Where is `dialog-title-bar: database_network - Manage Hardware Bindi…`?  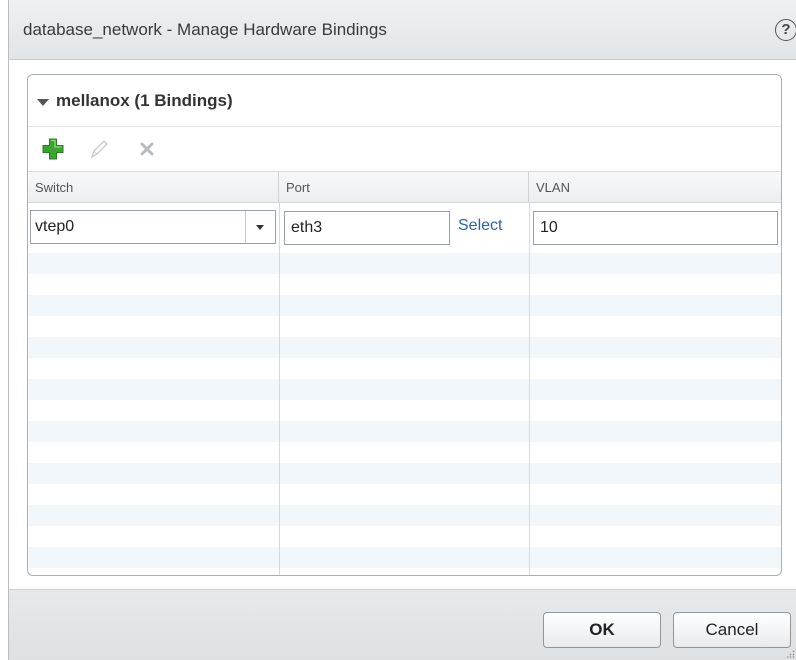 dialog-title-bar: database_network - Manage Hardware Bindi… is located at coordinates (402, 30).